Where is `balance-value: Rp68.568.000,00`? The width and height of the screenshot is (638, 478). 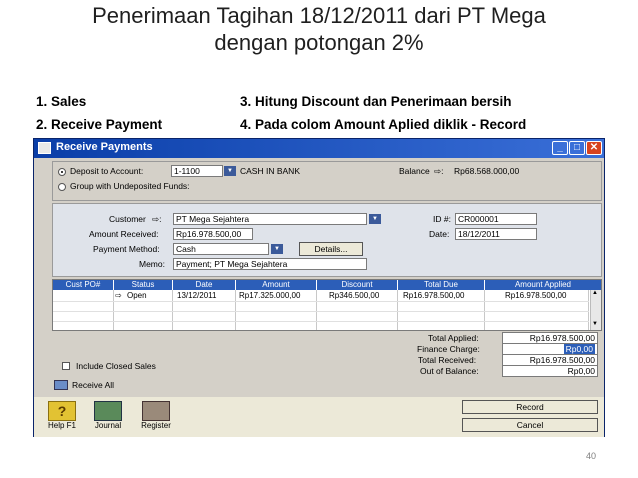 balance-value: Rp68.568.000,00 is located at coordinates (487, 171).